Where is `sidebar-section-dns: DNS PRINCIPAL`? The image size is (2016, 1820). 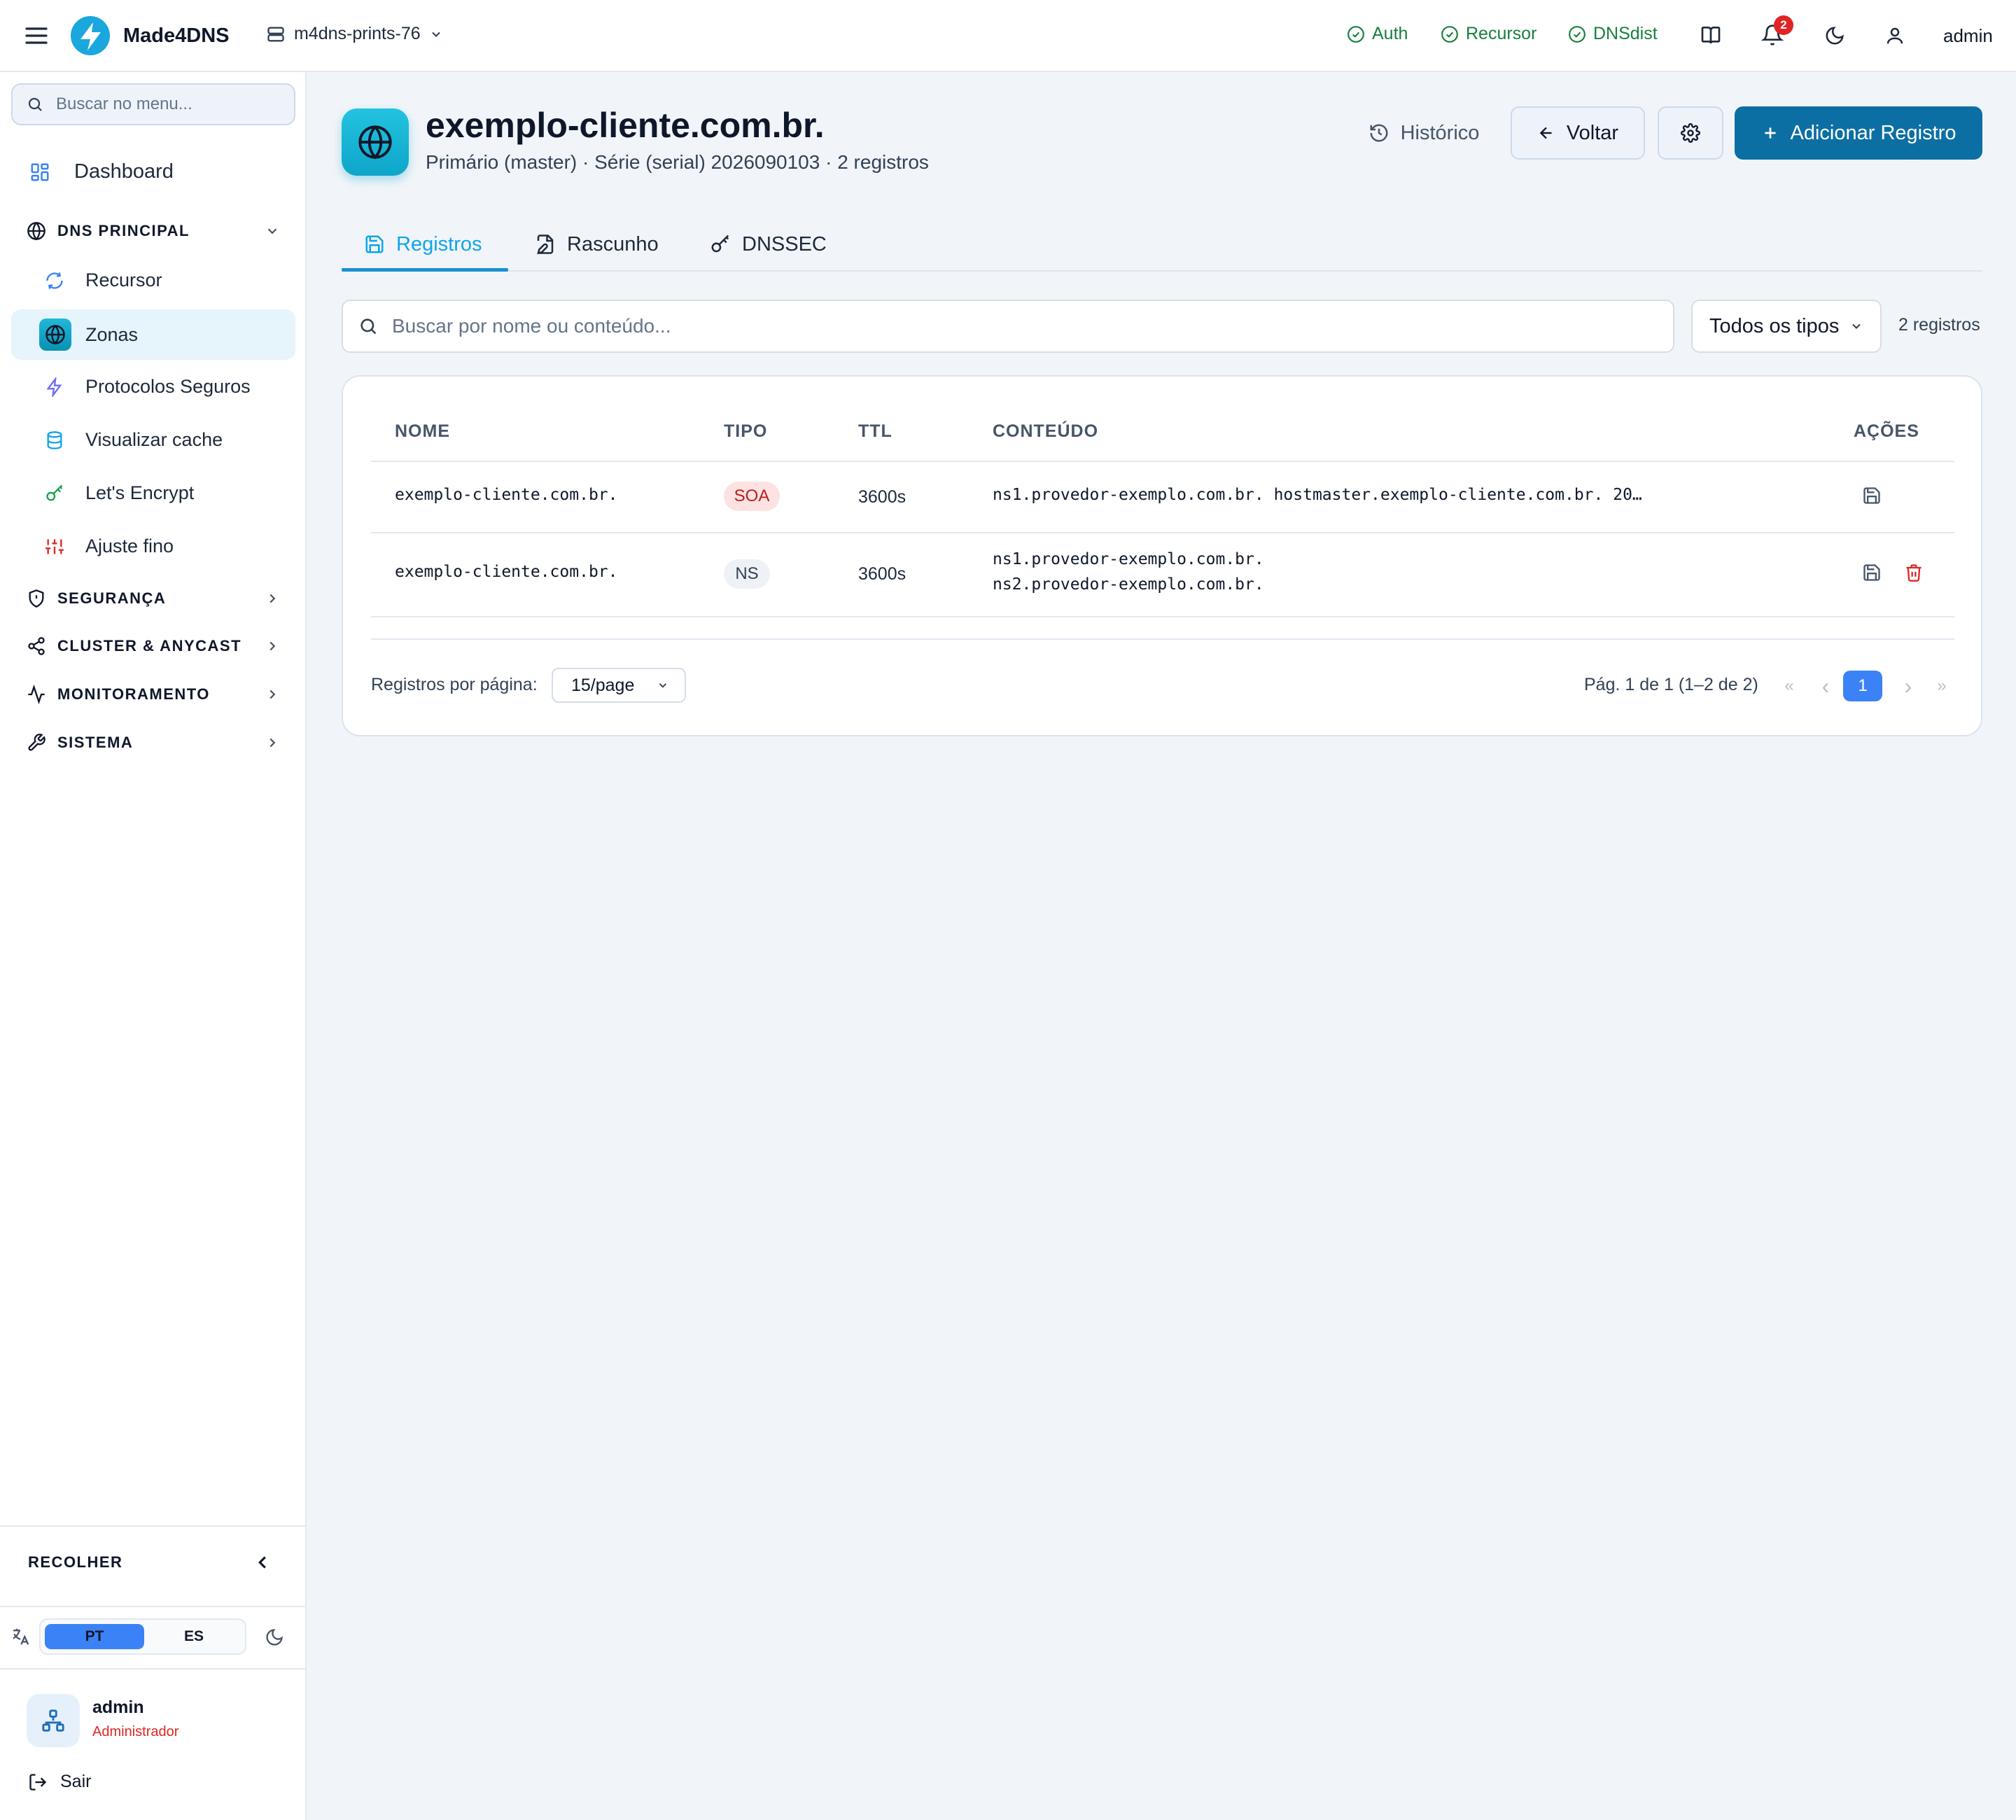 sidebar-section-dns: DNS PRINCIPAL is located at coordinates (153, 231).